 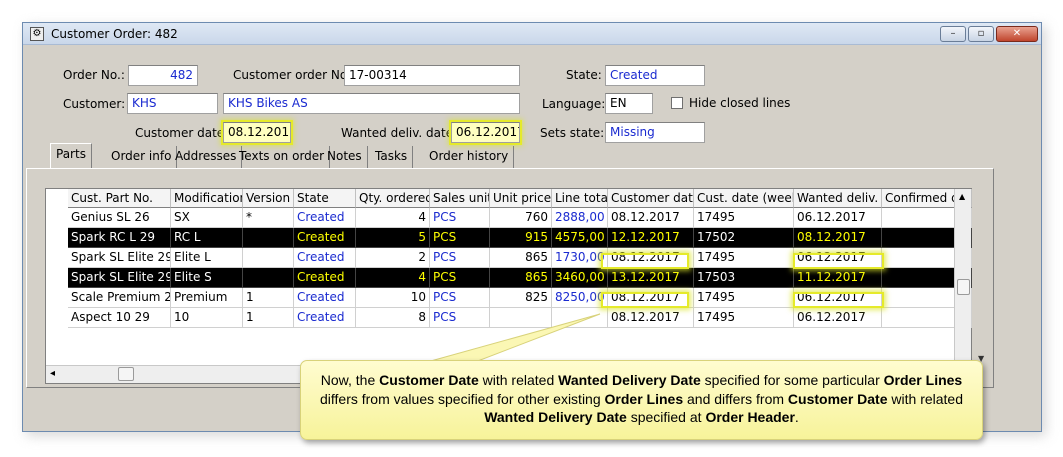 What do you see at coordinates (393, 318) in the screenshot?
I see `cell-qty: 8` at bounding box center [393, 318].